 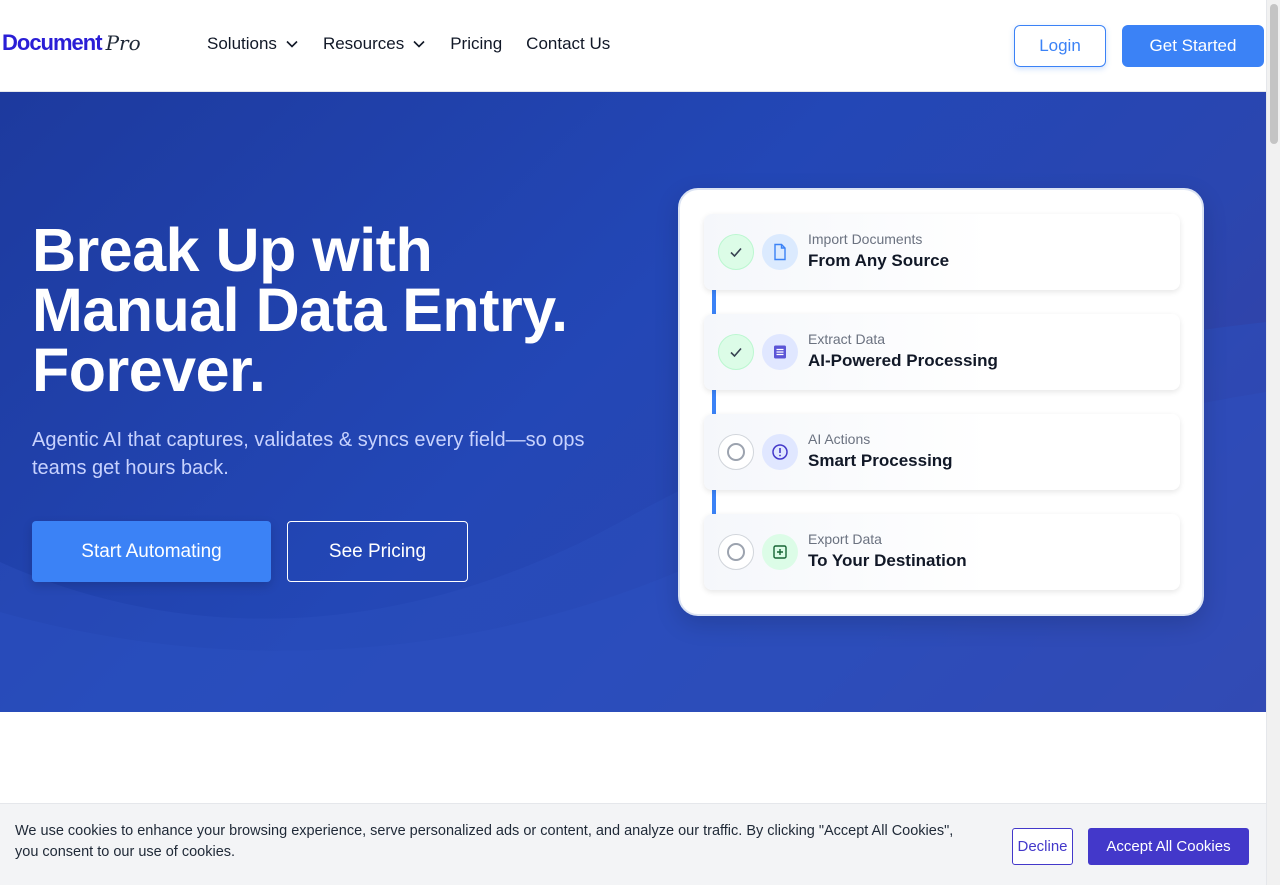 What do you see at coordinates (847, 339) in the screenshot?
I see `step-label: Extract Data` at bounding box center [847, 339].